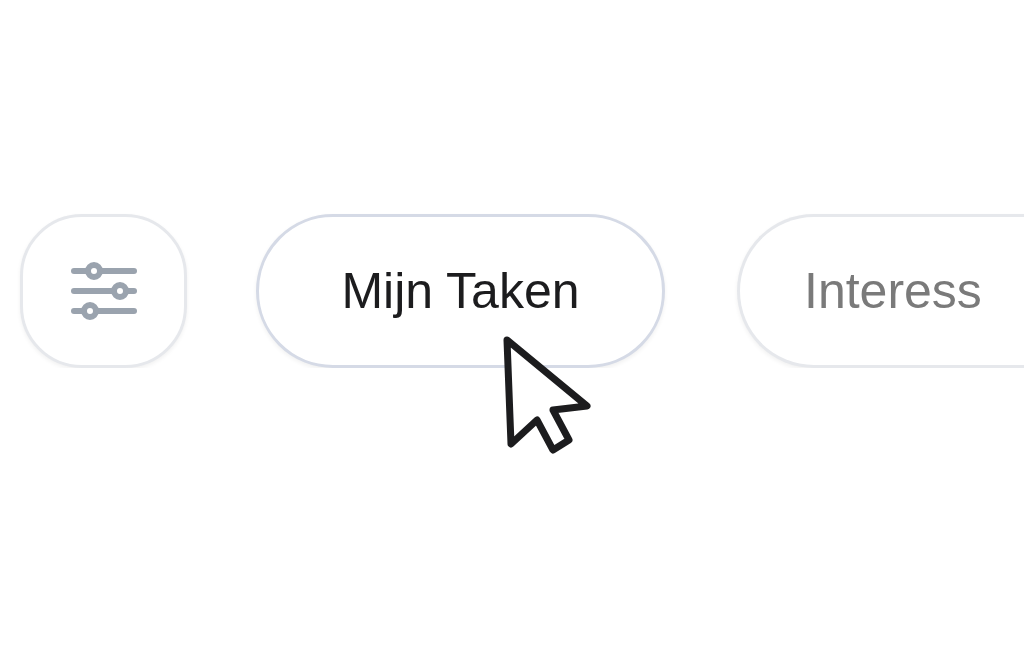 The width and height of the screenshot is (1024, 672). Describe the element at coordinates (460, 291) in the screenshot. I see `tab: Mijn Taken` at that location.